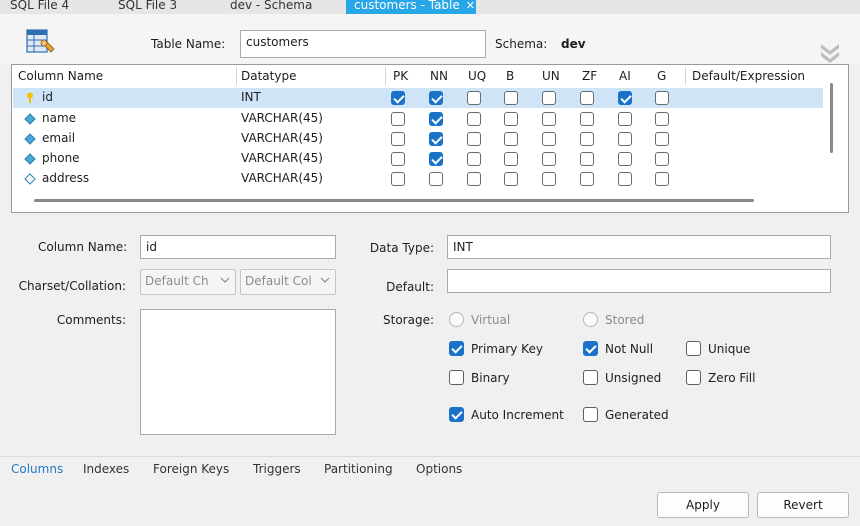  I want to click on data-type-input: INT, so click(639, 247).